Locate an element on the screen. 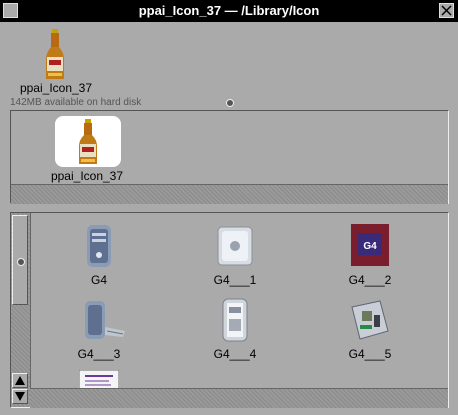  file-item: G4___5 is located at coordinates (370, 332).